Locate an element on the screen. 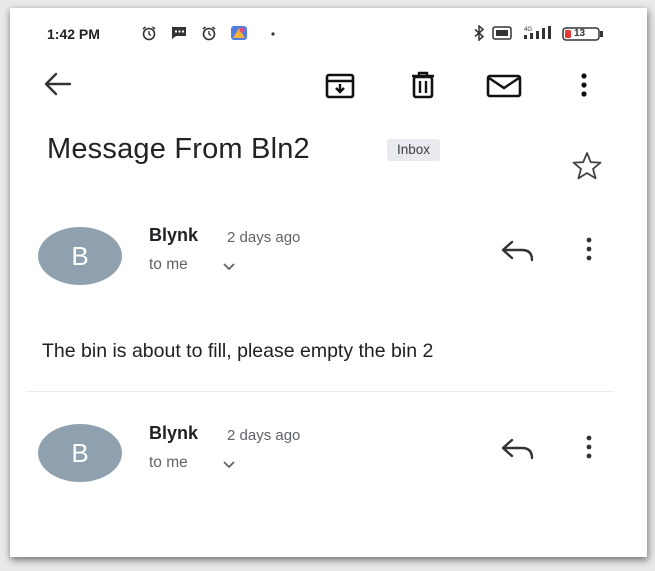 The width and height of the screenshot is (655, 571). more-vert-icon is located at coordinates (584, 85).